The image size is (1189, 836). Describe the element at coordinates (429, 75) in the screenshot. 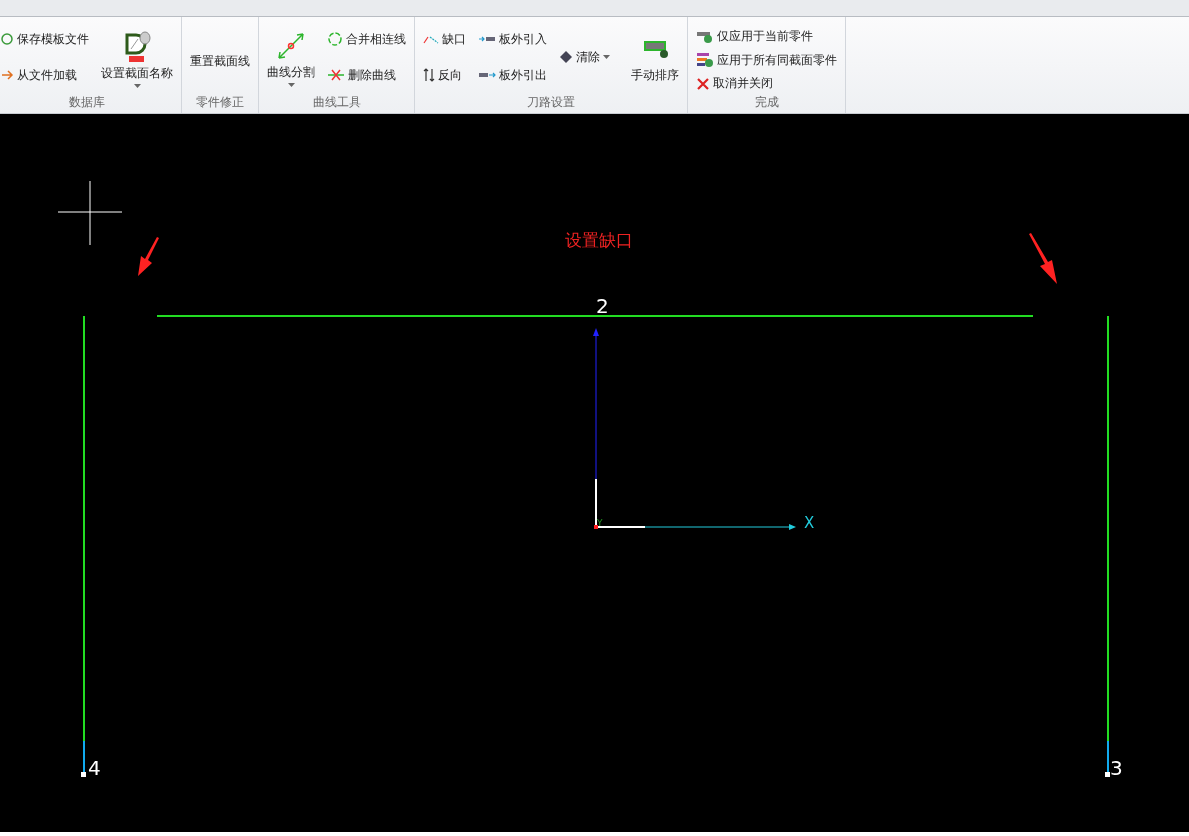

I see `reverse-icon` at that location.